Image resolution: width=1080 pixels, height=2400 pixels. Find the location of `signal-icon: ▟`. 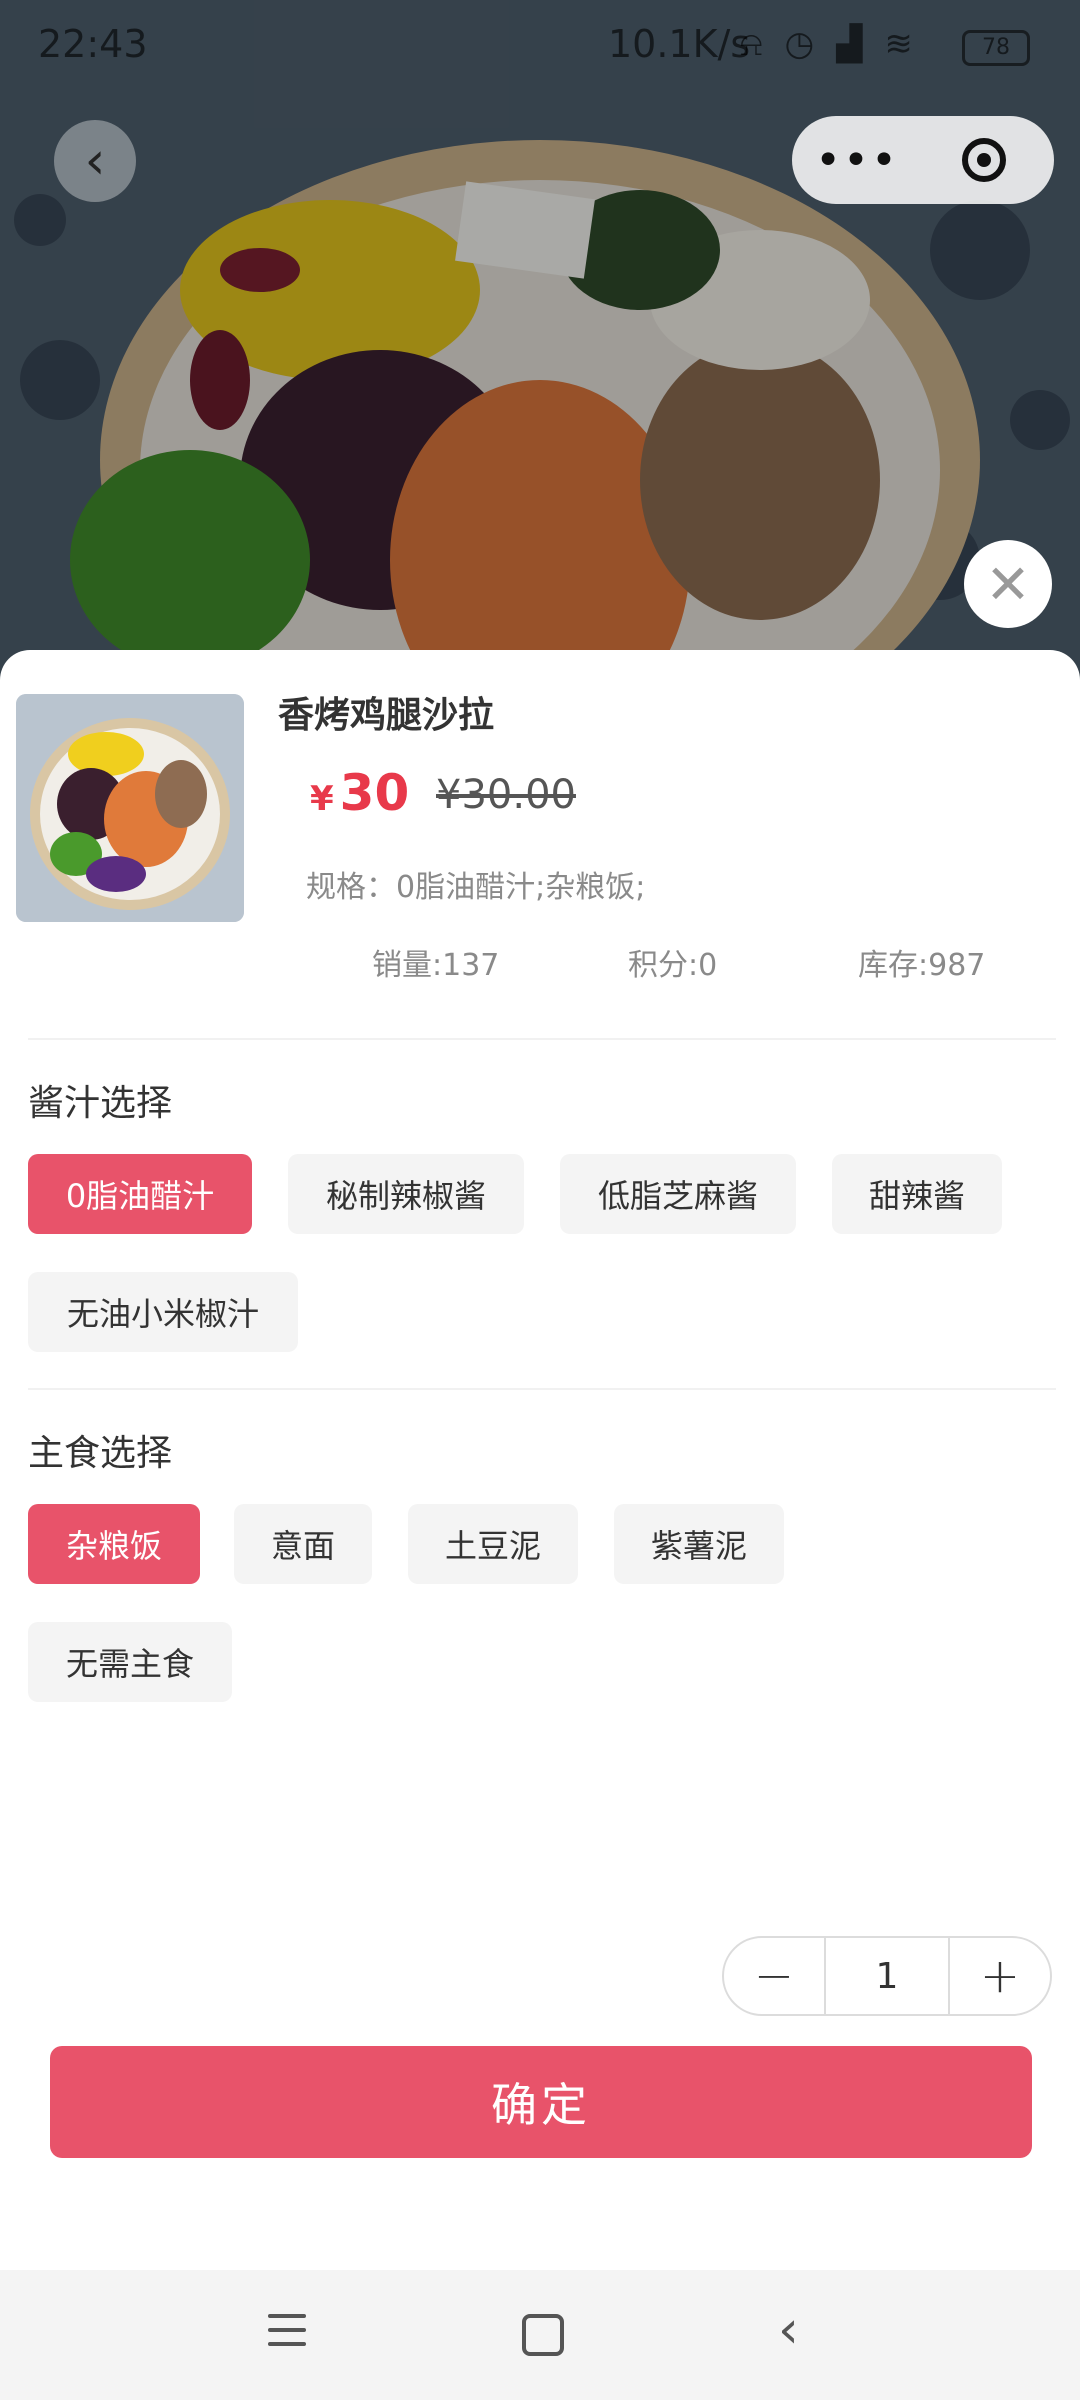

signal-icon: ▟ is located at coordinates (849, 44).